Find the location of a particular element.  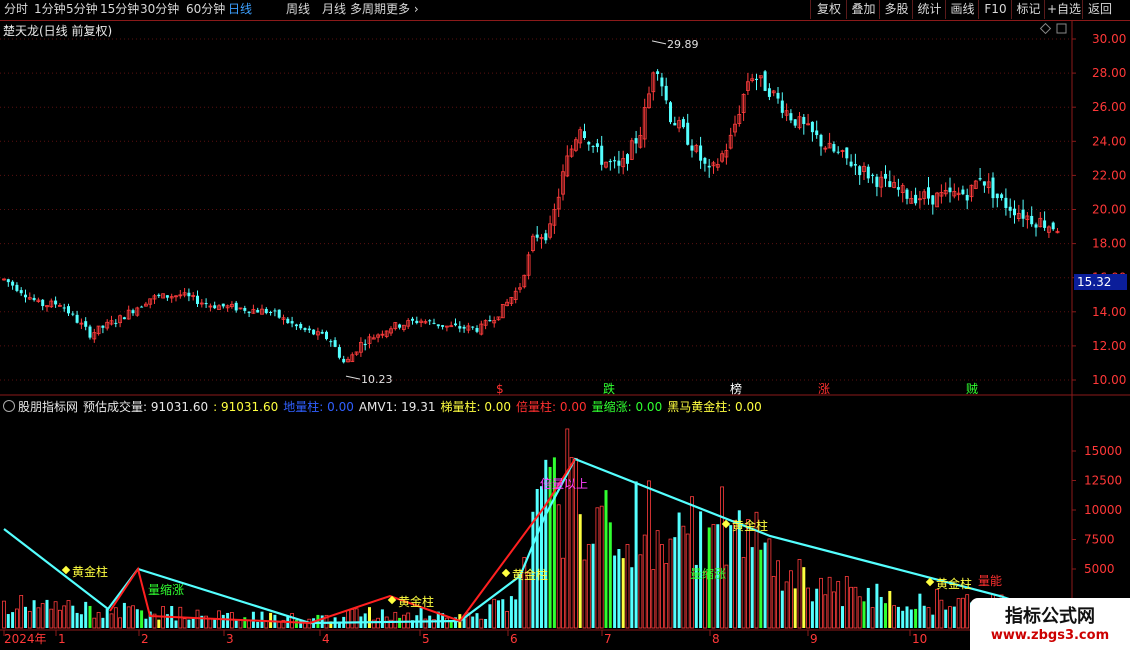

toolbar-button-0: 复权 is located at coordinates (828, 9).